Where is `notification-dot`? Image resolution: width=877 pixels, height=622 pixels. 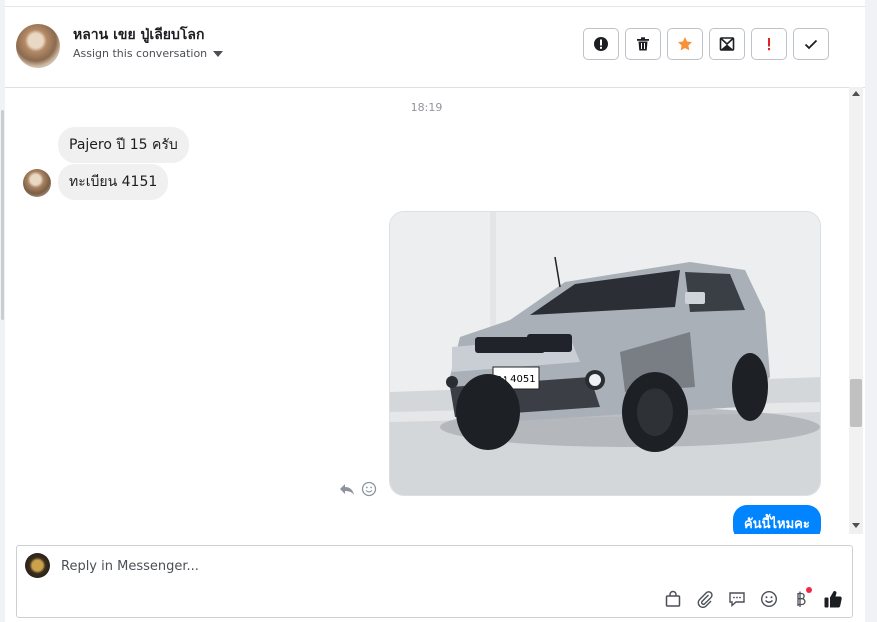 notification-dot is located at coordinates (809, 590).